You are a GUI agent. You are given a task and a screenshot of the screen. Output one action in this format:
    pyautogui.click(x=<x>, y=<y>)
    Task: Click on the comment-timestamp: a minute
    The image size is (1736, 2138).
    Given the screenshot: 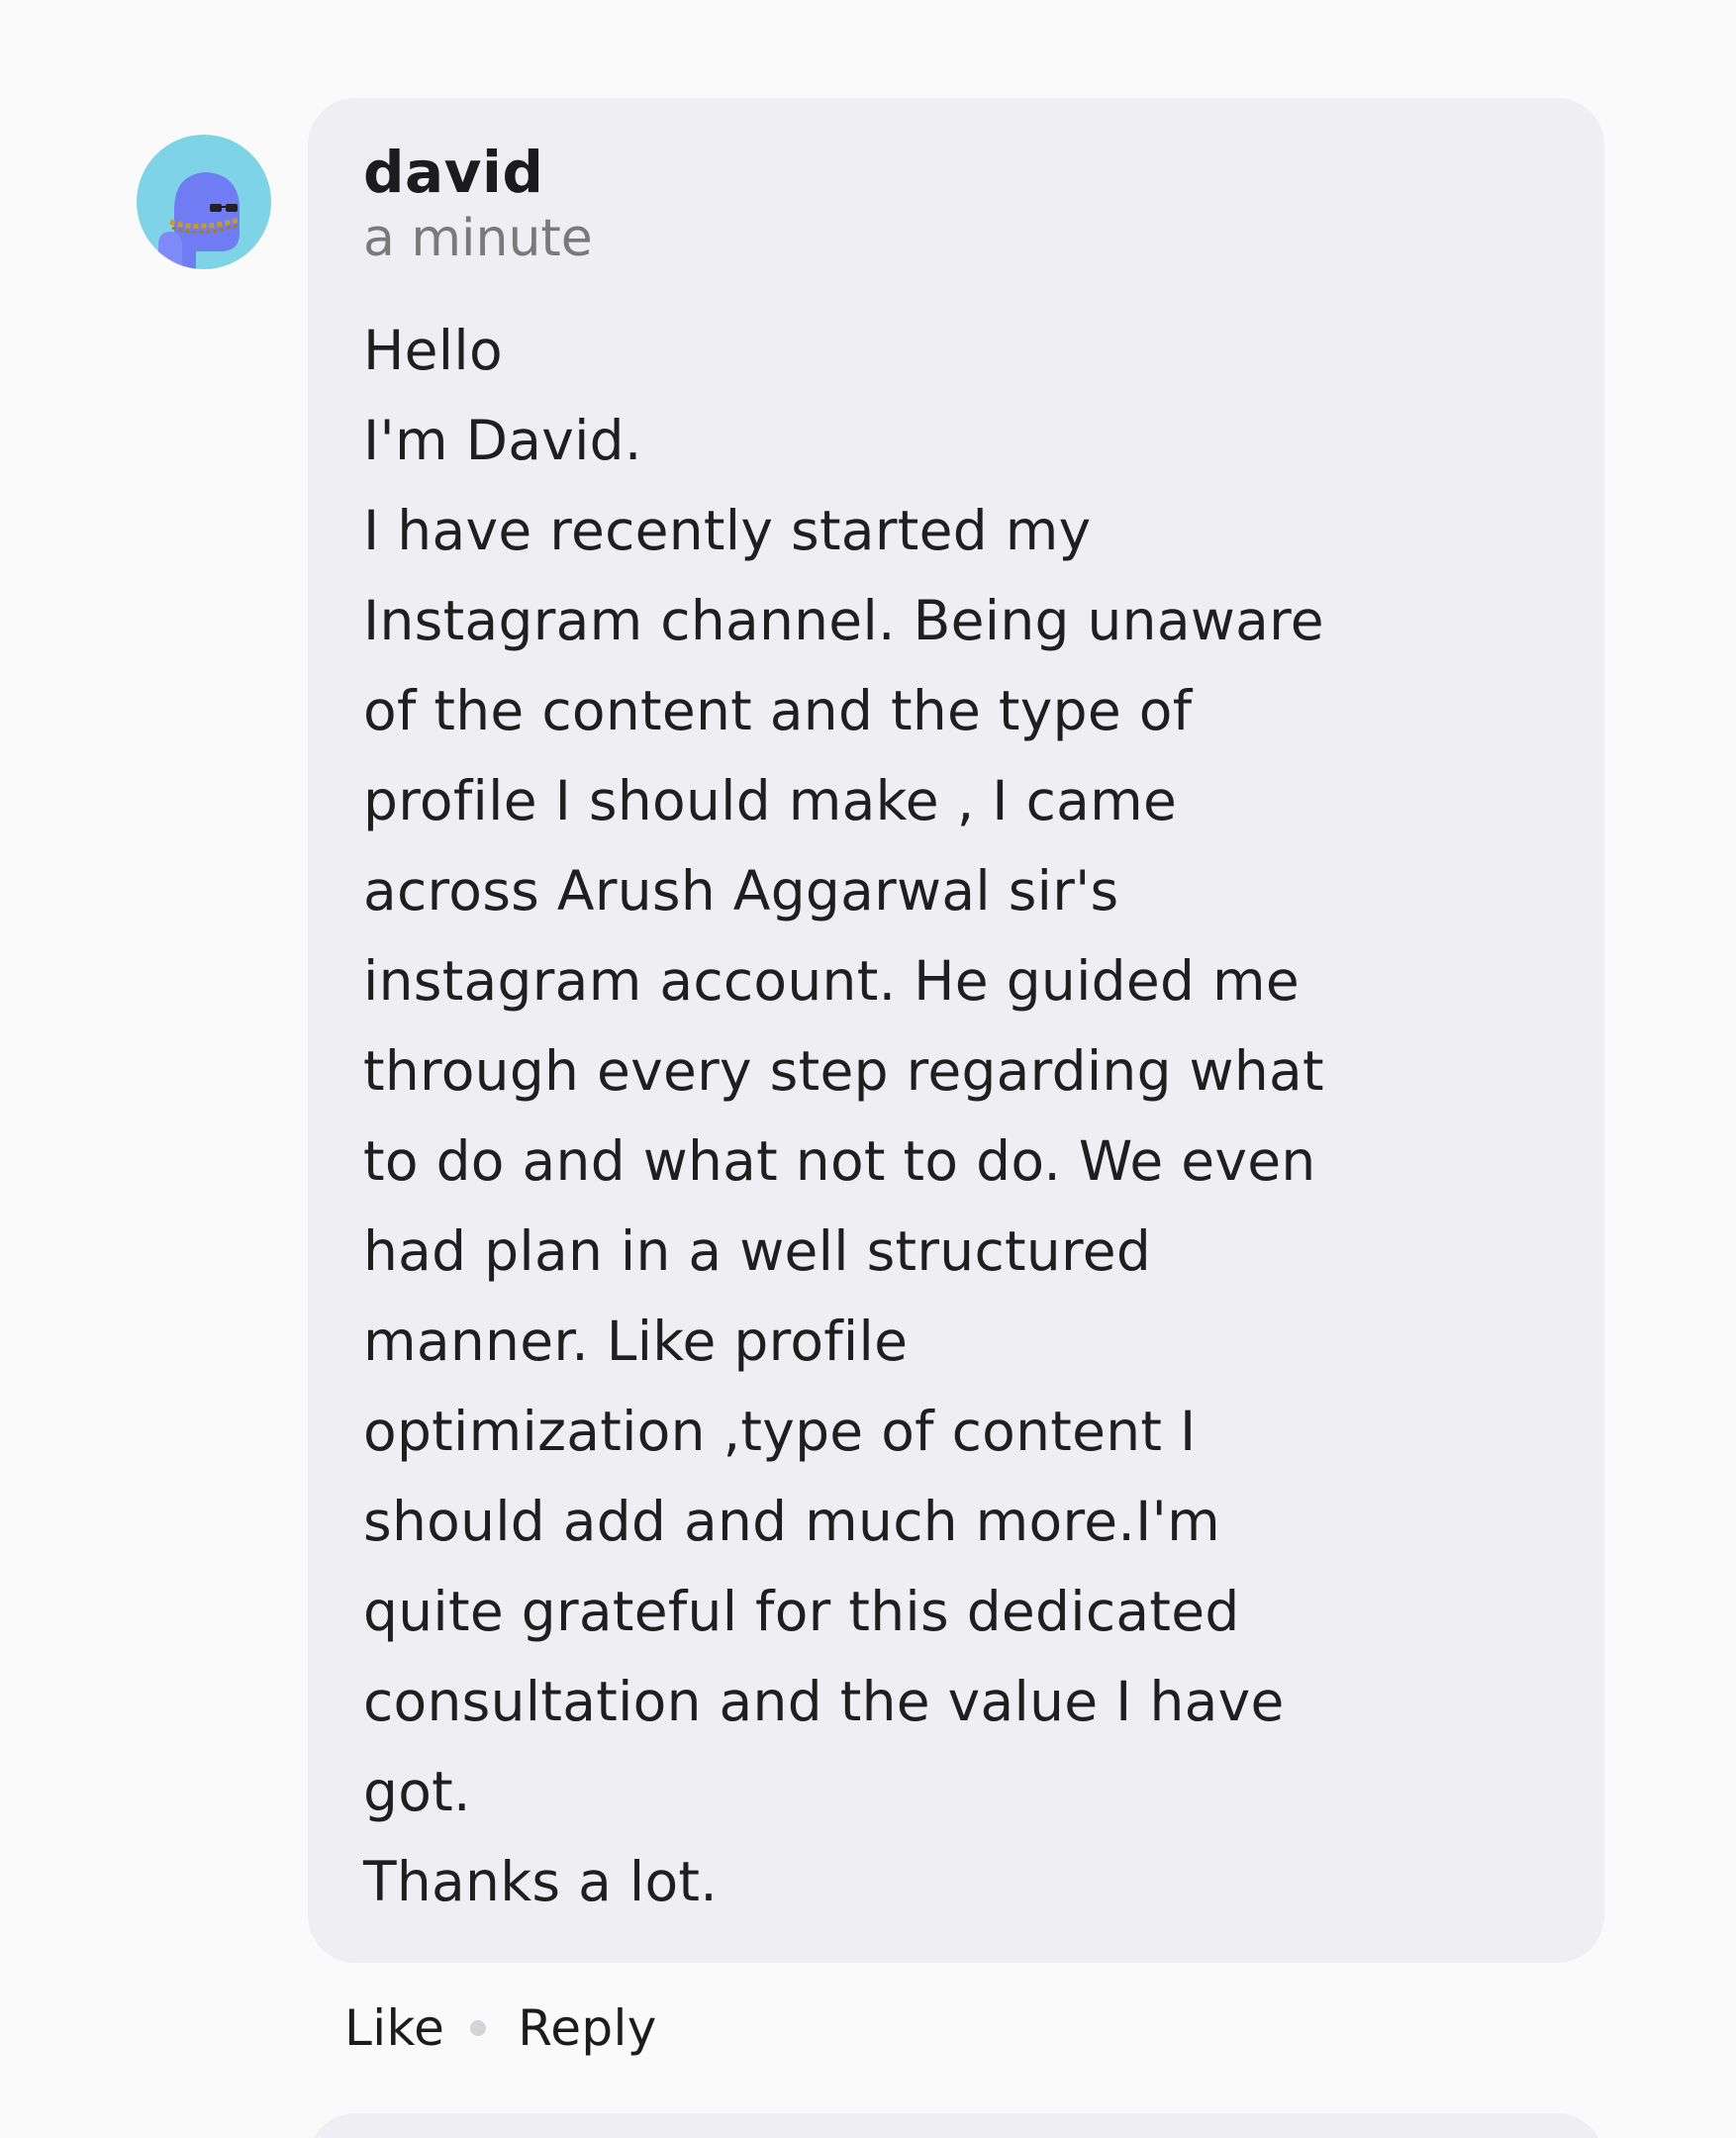 What is the action you would take?
    pyautogui.click(x=478, y=238)
    